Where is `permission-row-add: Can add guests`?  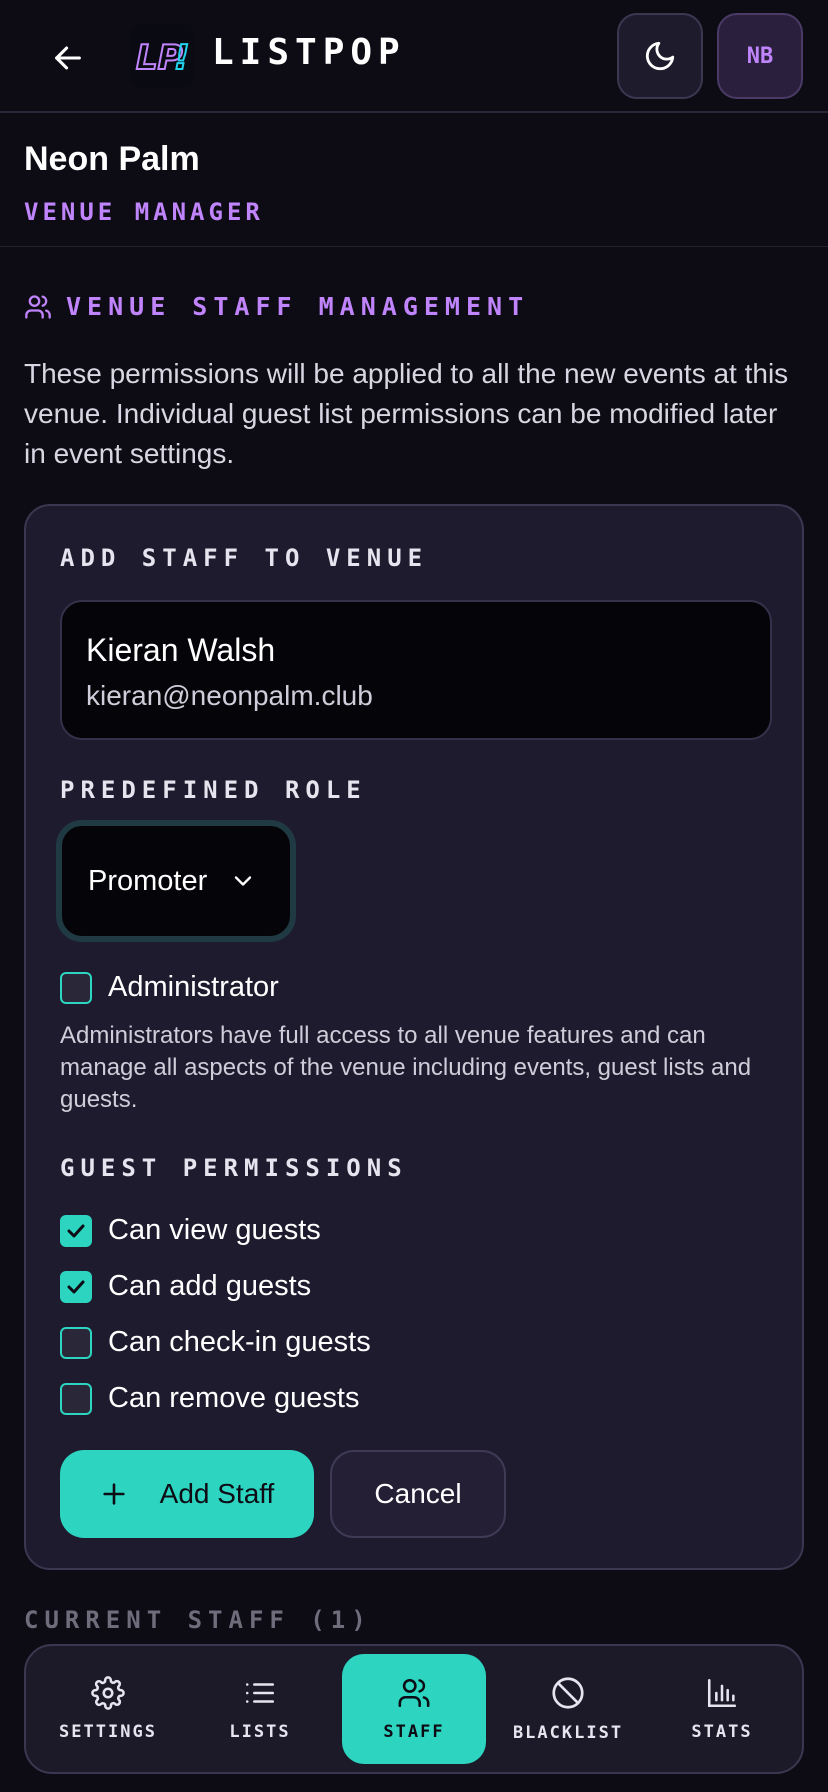 permission-row-add: Can add guests is located at coordinates (185, 1286).